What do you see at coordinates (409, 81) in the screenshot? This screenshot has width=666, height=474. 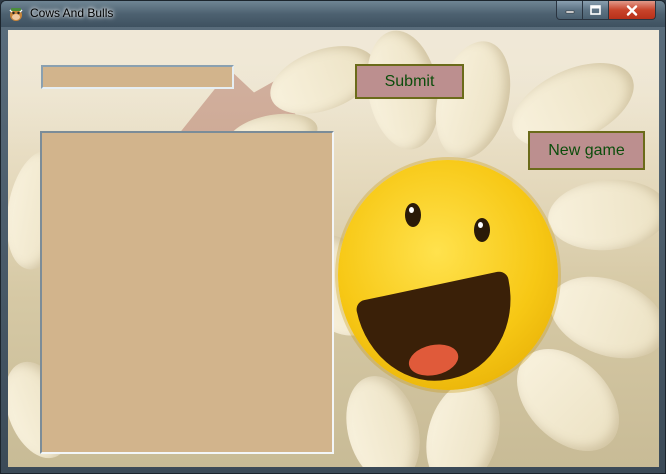 I see `submit-button: Submit` at bounding box center [409, 81].